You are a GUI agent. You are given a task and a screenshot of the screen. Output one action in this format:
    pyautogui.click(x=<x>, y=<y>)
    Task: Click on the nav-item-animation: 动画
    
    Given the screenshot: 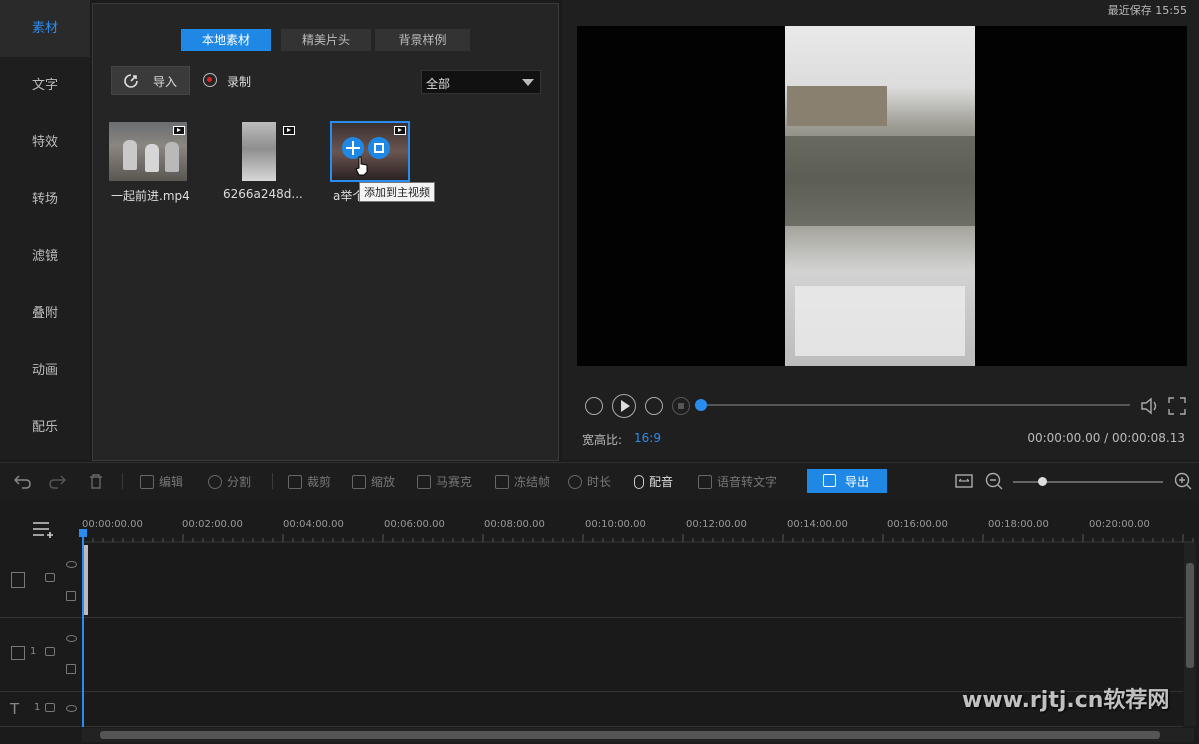 What is the action you would take?
    pyautogui.click(x=45, y=370)
    